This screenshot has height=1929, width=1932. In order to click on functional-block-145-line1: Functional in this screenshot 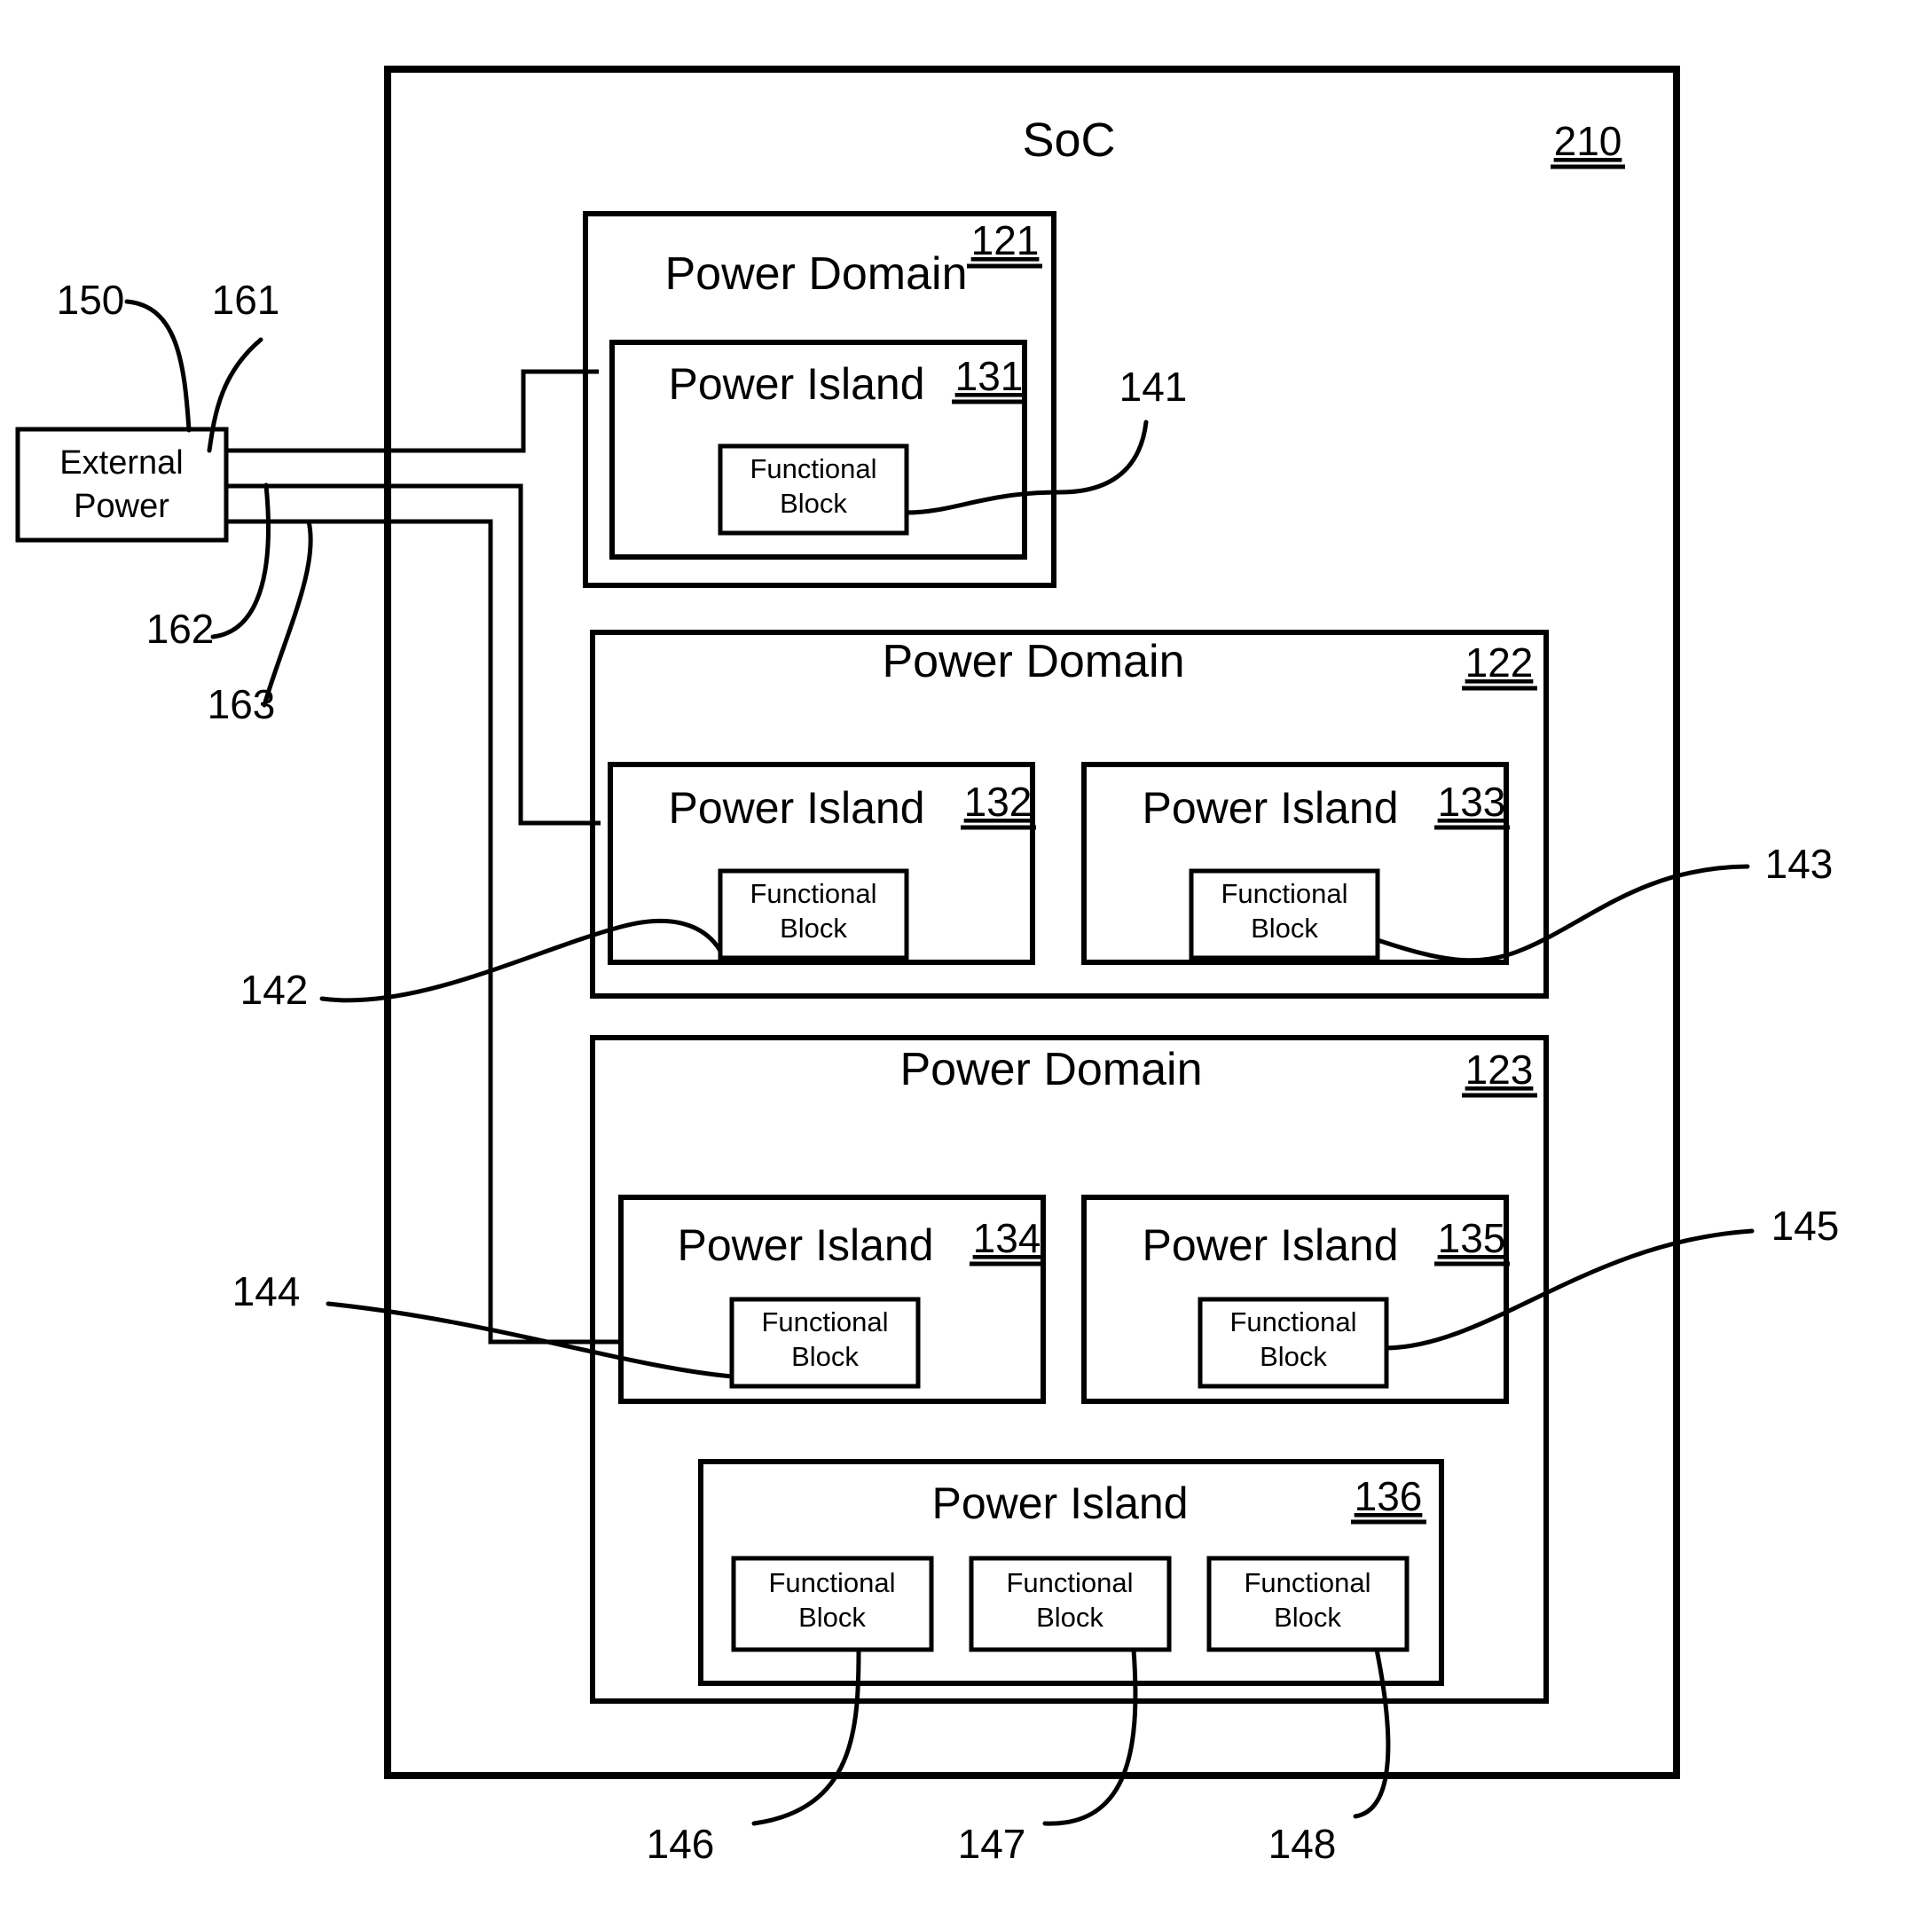, I will do `click(1292, 1322)`.